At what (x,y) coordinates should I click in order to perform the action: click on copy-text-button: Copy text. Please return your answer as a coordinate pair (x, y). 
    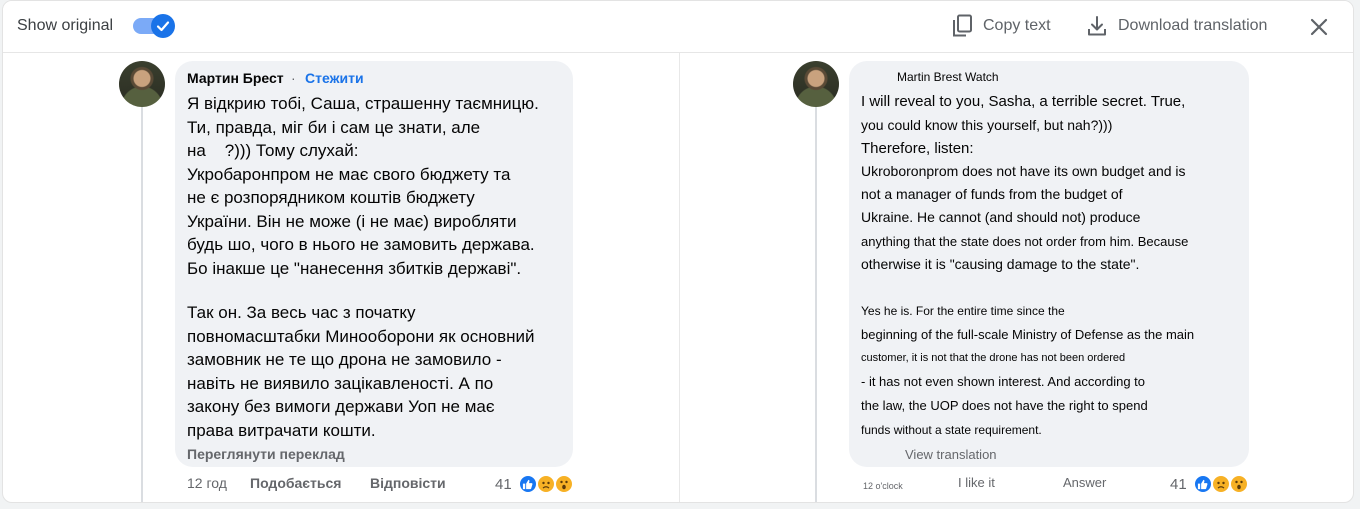
    Looking at the image, I should click on (1001, 26).